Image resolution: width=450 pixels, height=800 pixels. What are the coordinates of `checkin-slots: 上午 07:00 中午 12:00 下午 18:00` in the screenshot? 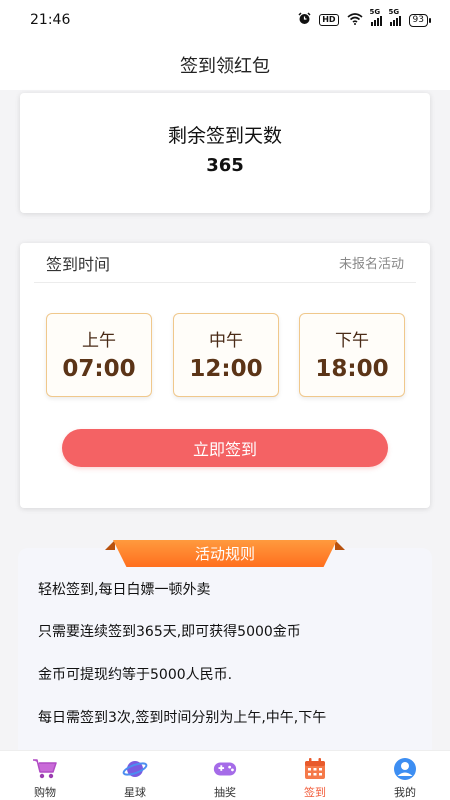 It's located at (226, 355).